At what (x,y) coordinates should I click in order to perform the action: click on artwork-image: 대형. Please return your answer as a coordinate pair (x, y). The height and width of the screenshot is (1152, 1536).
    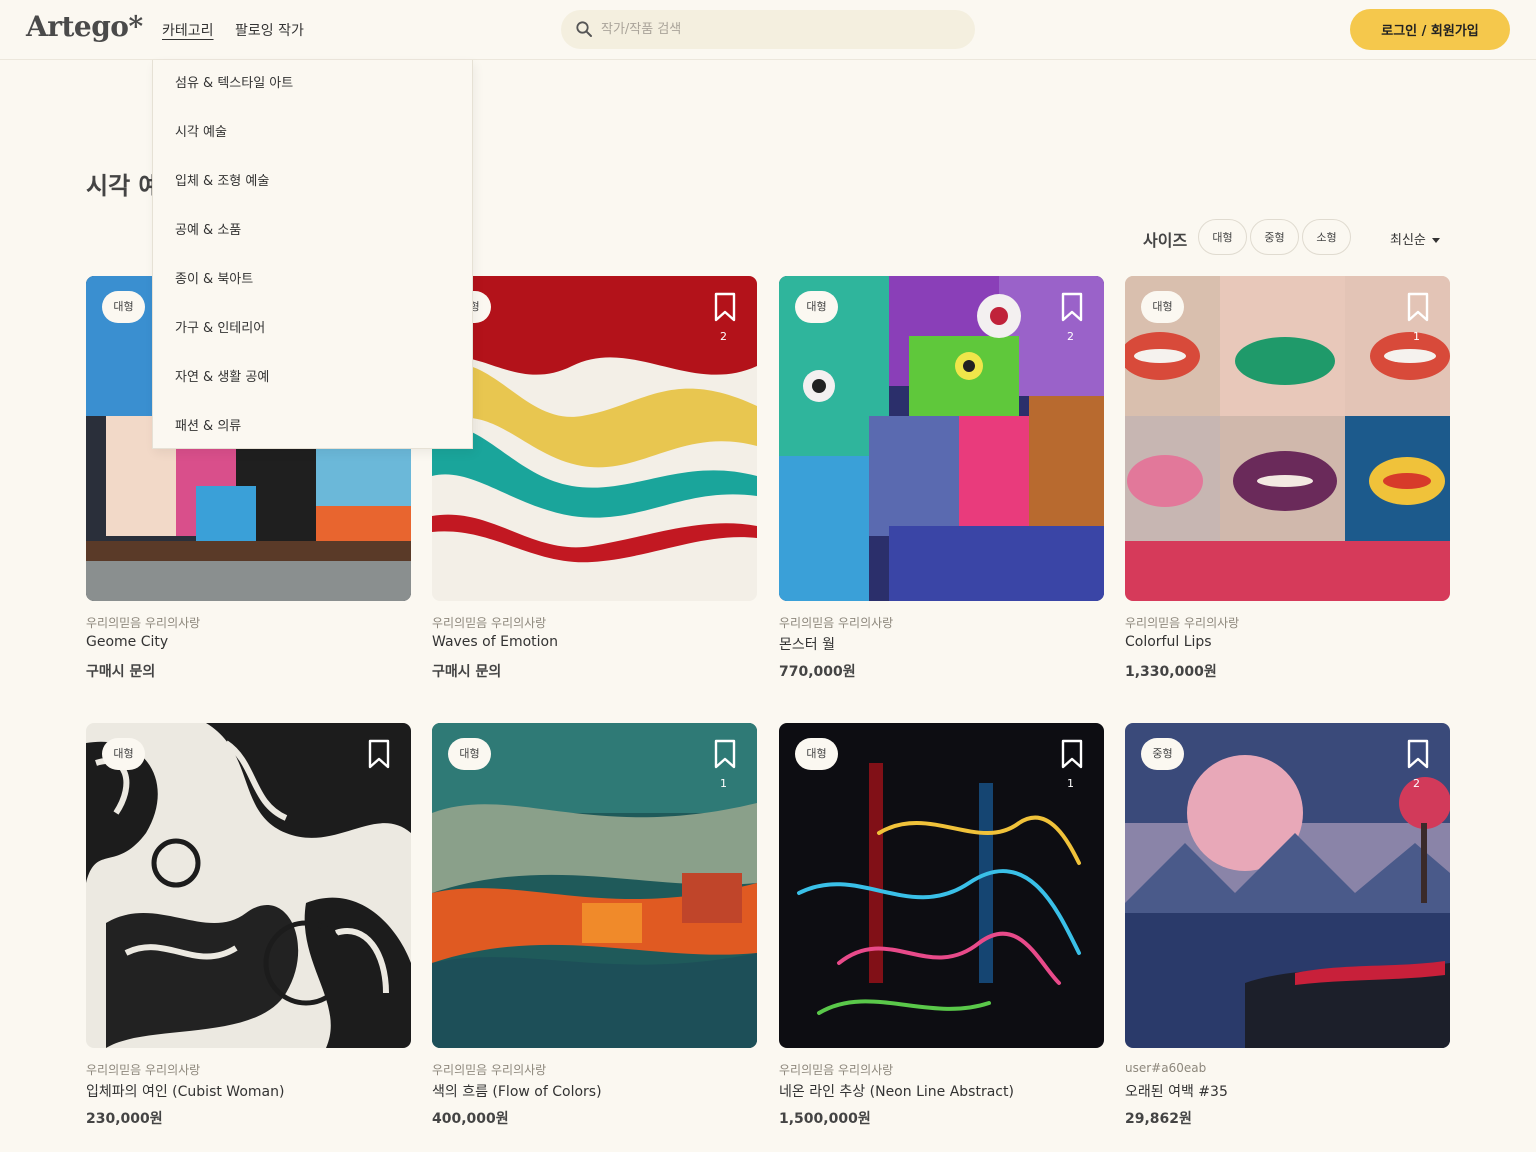
    Looking at the image, I should click on (248, 885).